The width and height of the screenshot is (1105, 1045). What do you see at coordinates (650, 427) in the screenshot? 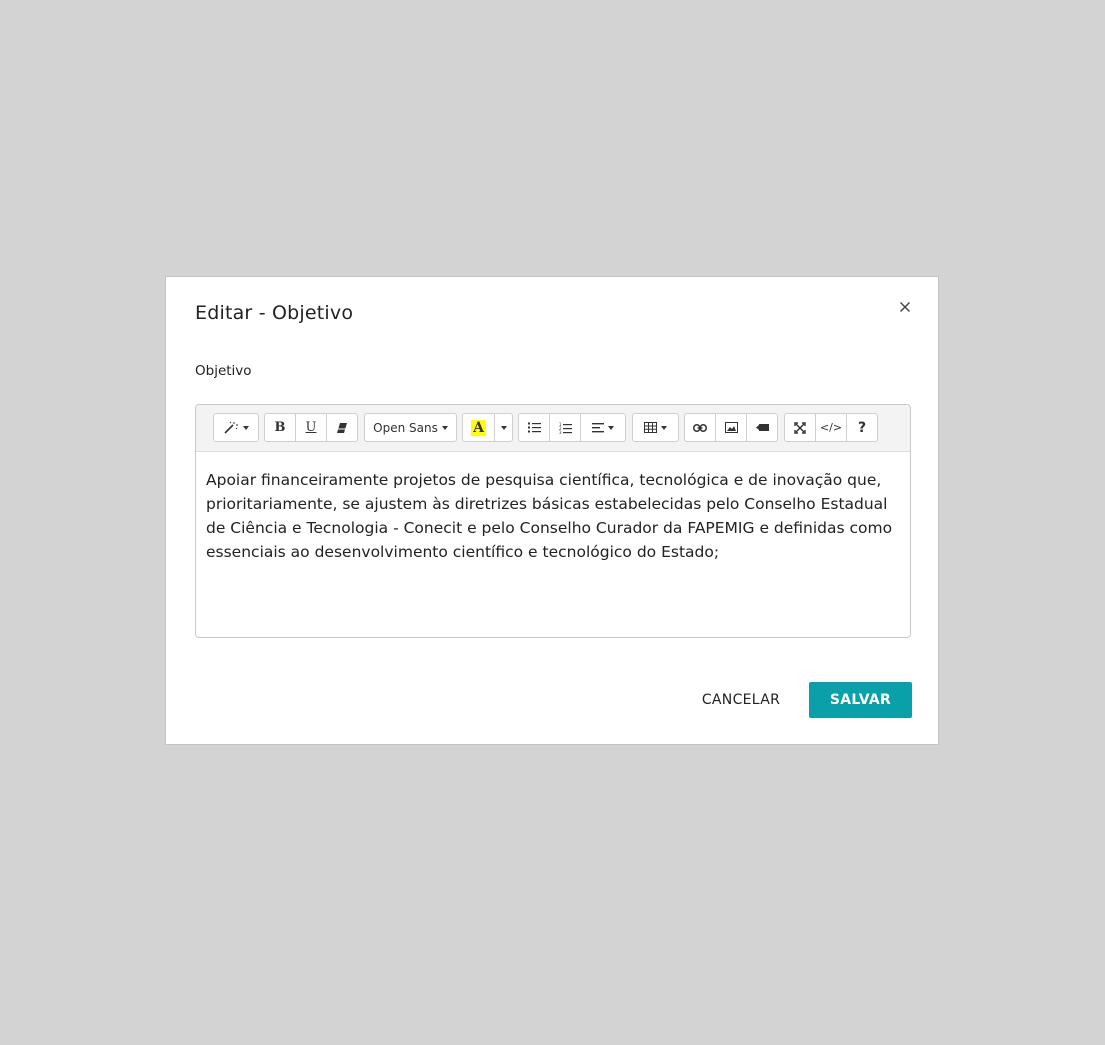
I see `table-icon` at bounding box center [650, 427].